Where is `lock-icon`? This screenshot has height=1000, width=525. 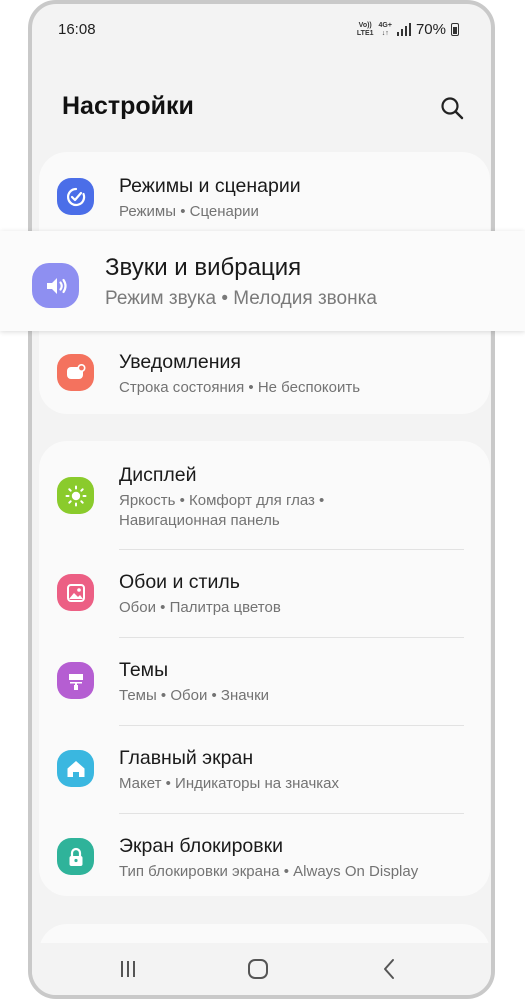 lock-icon is located at coordinates (75, 856).